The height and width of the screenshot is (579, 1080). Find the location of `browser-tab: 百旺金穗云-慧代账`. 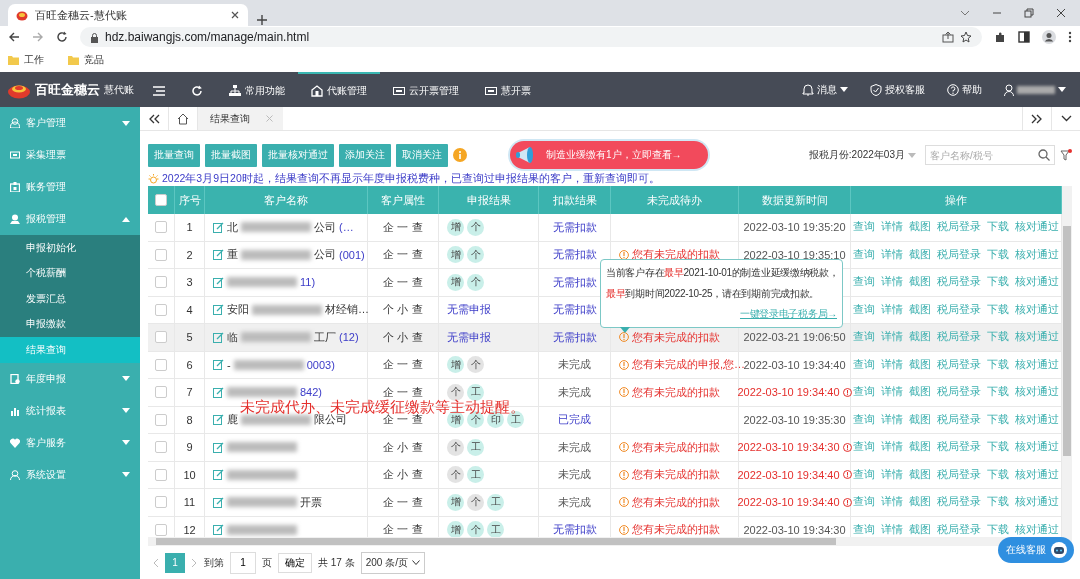

browser-tab: 百旺金穗云-慧代账 is located at coordinates (128, 15).